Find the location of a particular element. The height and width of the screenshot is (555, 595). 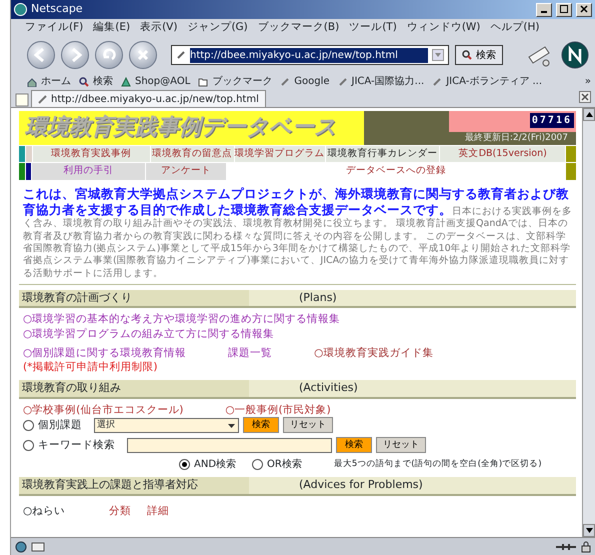

text-link: ○学校事例(仙台市エコスクール) is located at coordinates (103, 410).